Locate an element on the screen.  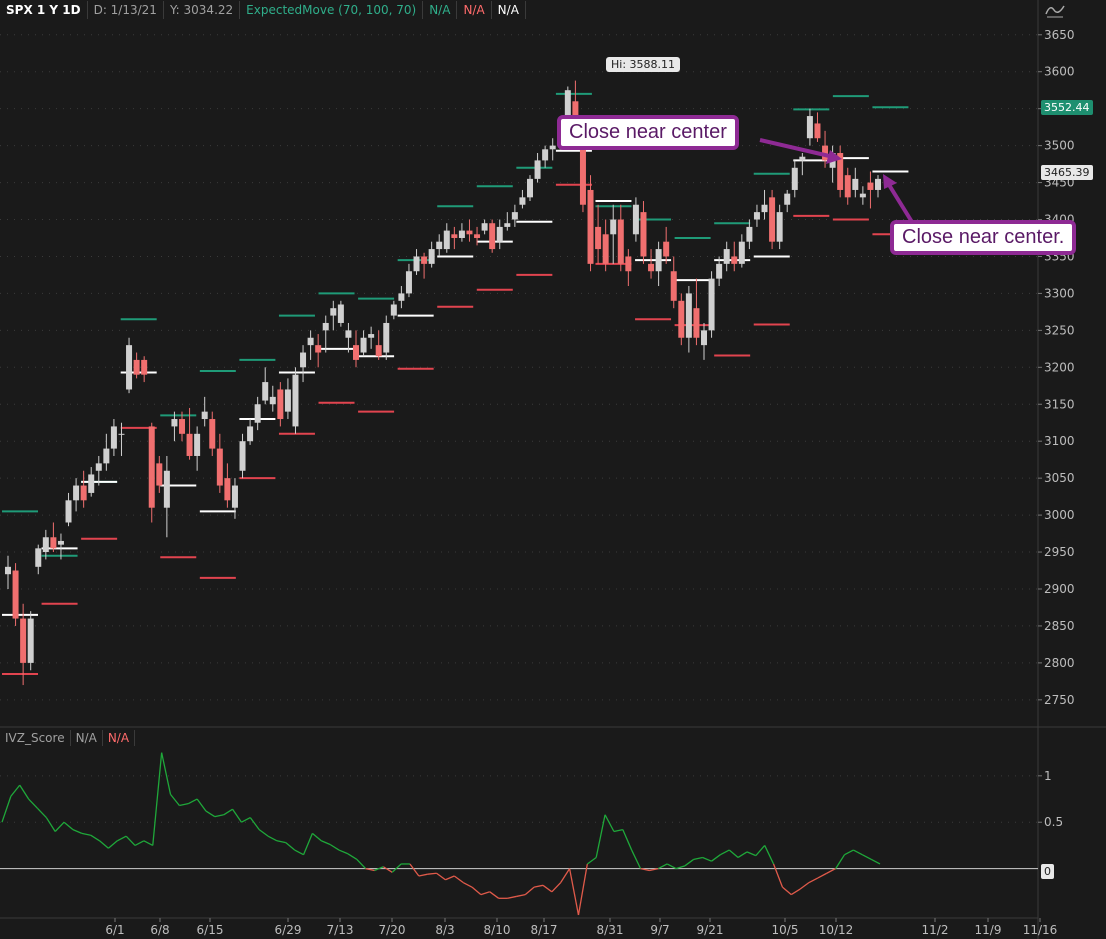
price-tick-label: 2800 is located at coordinates (1059, 663).